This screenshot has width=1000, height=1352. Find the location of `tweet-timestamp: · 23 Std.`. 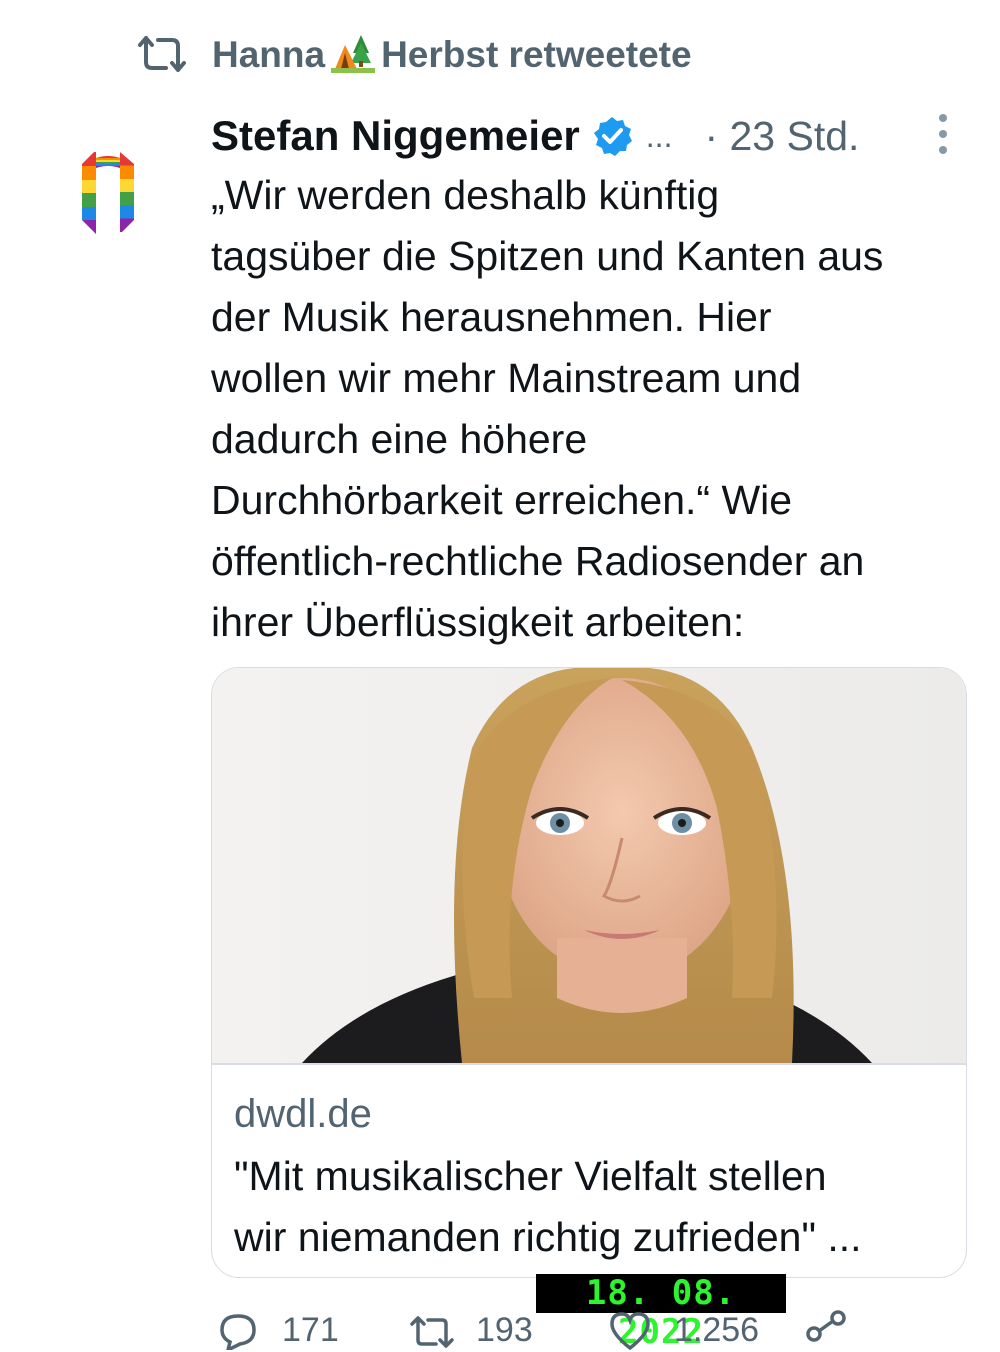

tweet-timestamp: · 23 Std. is located at coordinates (781, 136).